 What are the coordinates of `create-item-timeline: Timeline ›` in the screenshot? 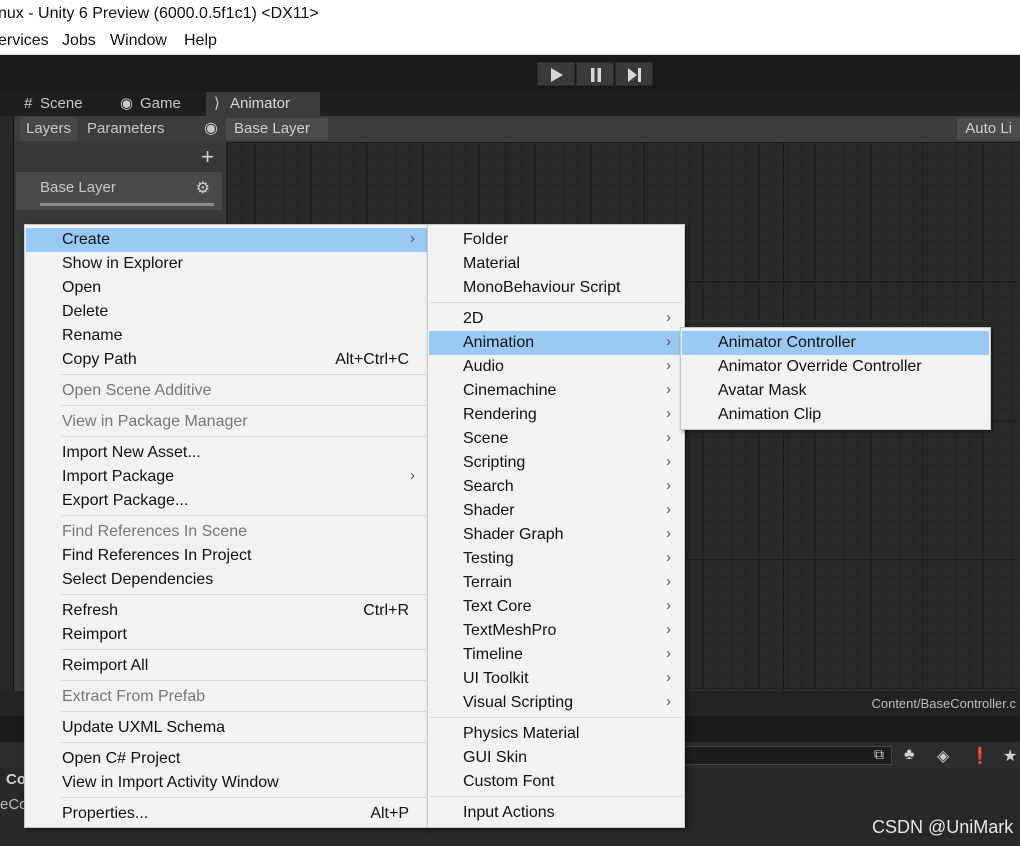 It's located at (556, 655).